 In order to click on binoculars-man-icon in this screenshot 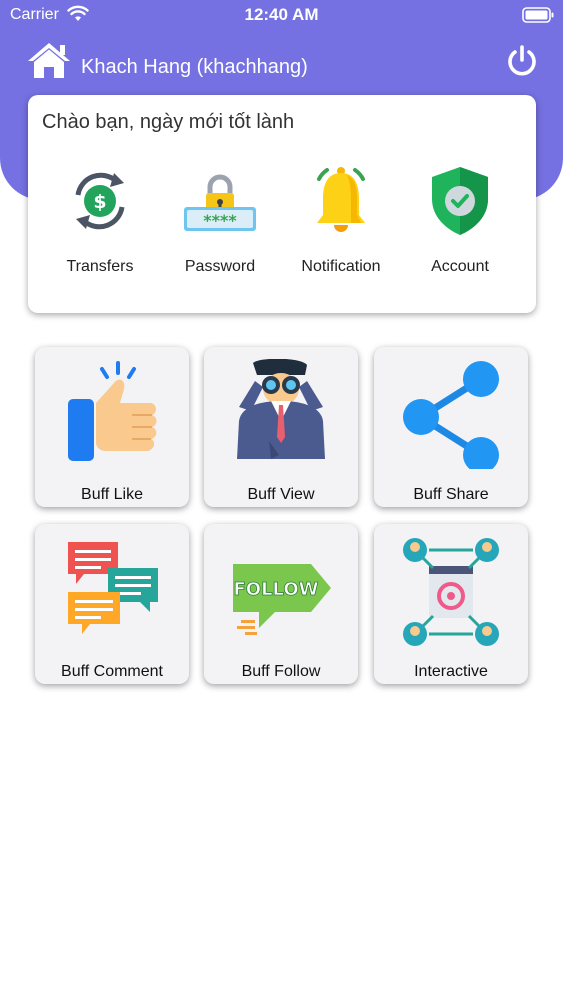, I will do `click(281, 409)`.